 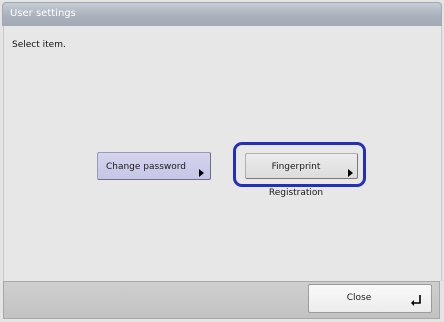 I want to click on change-password-button: Change password, so click(x=154, y=166).